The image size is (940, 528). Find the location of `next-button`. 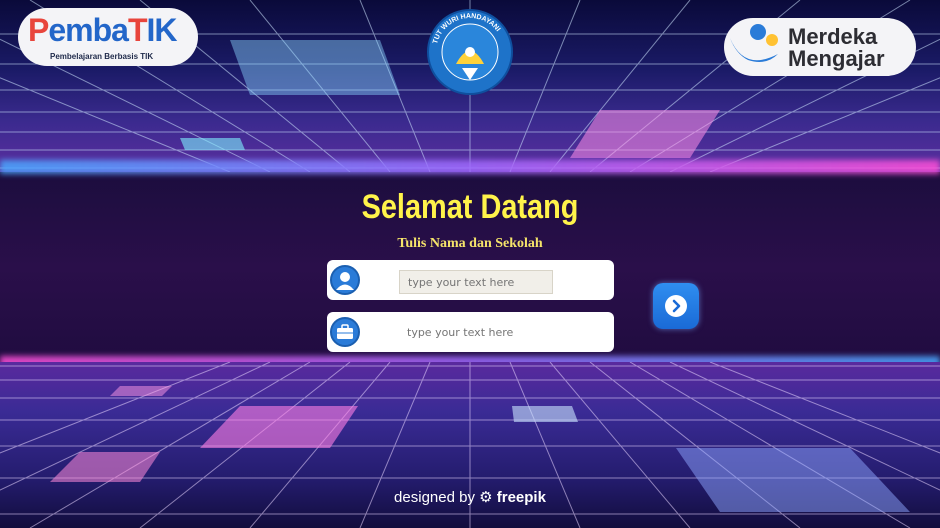

next-button is located at coordinates (676, 306).